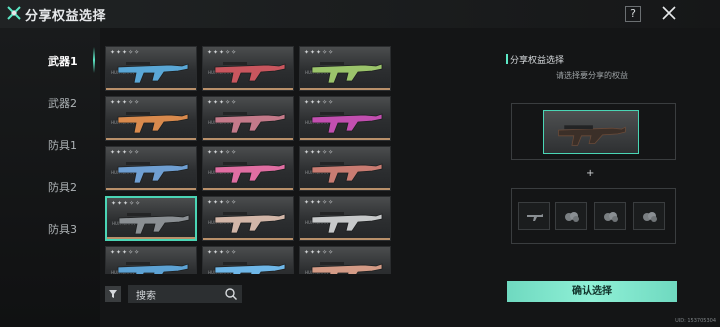 This screenshot has height=327, width=720. Describe the element at coordinates (695, 321) in the screenshot. I see `user-id: UID: 153705304` at that location.